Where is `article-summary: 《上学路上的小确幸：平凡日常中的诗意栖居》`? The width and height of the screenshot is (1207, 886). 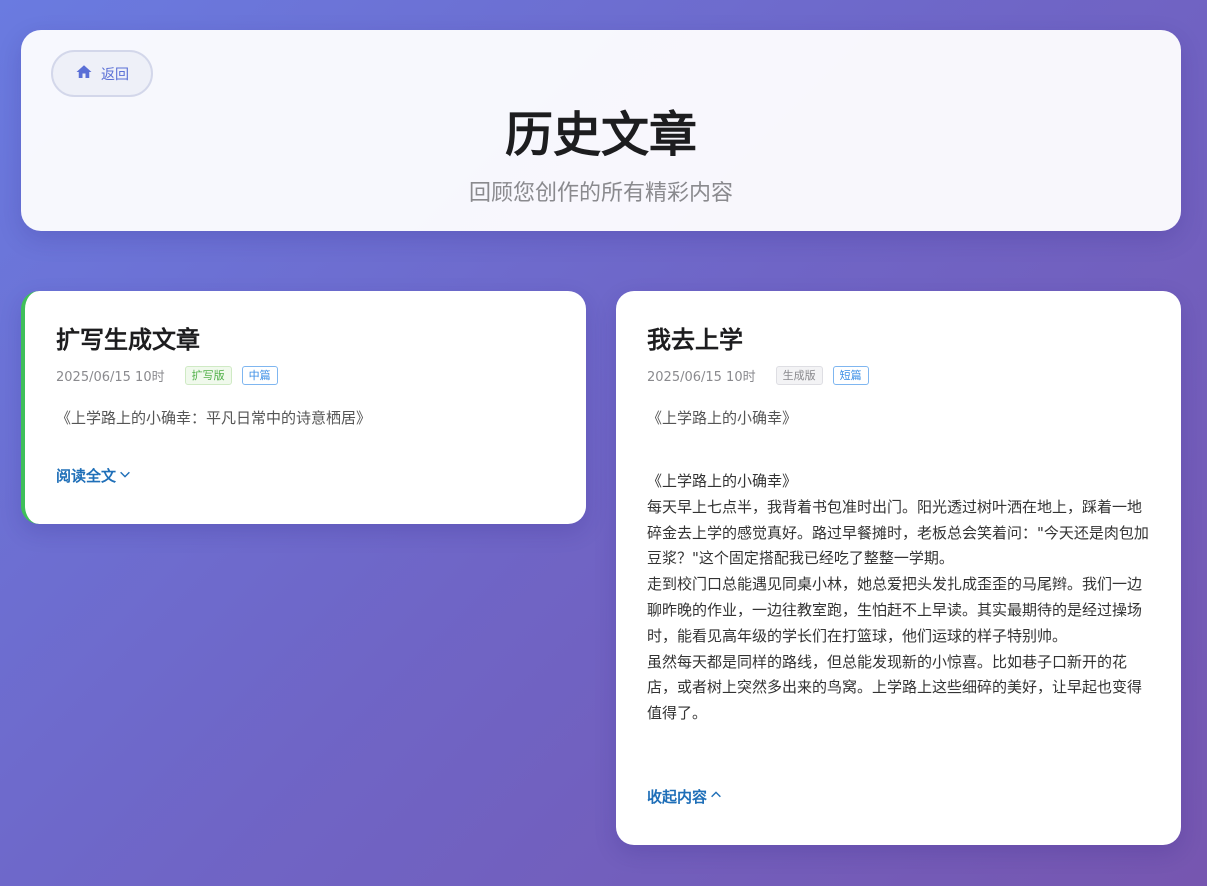
article-summary: 《上学路上的小确幸：平凡日常中的诗意栖居》 is located at coordinates (214, 418).